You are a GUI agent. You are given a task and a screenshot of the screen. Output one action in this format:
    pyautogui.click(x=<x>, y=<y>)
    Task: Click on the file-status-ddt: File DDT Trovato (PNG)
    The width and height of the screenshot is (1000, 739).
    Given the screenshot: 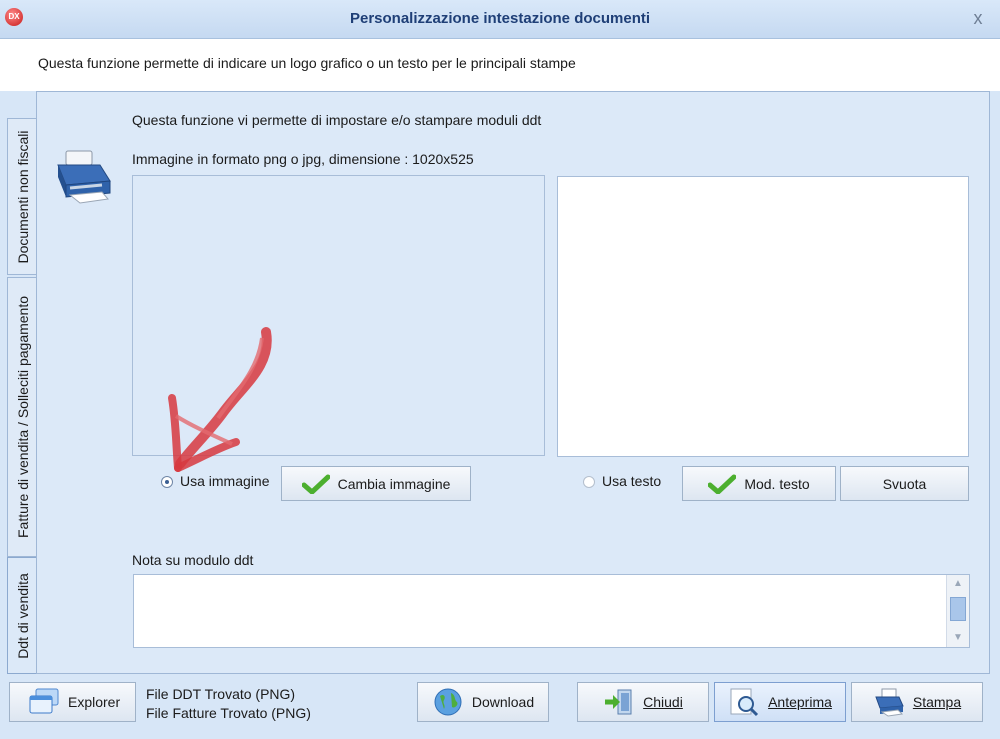 What is the action you would take?
    pyautogui.click(x=221, y=694)
    